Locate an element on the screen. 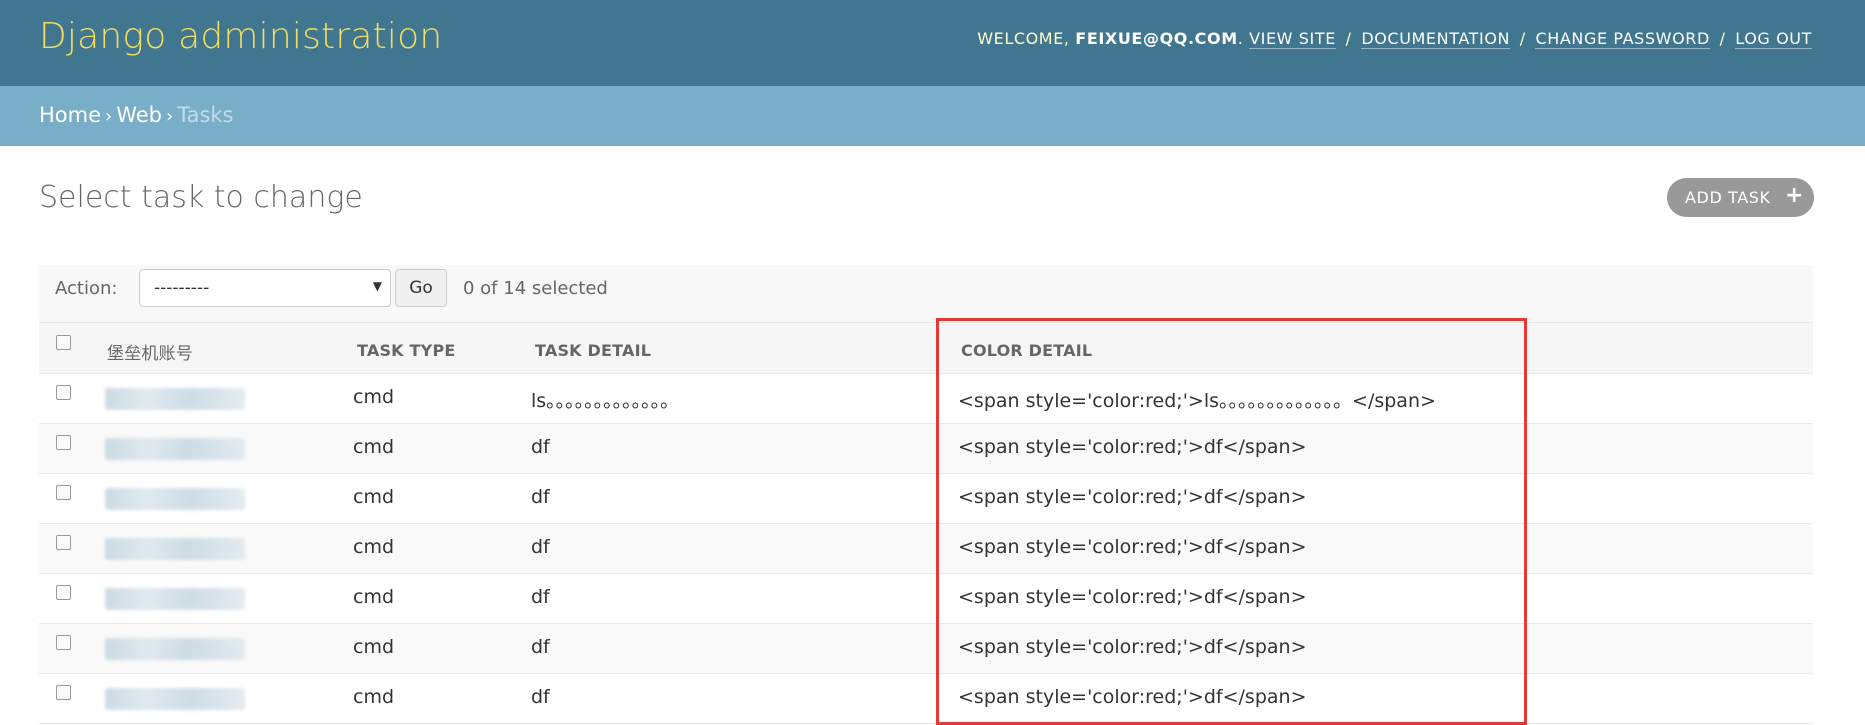 The width and height of the screenshot is (1865, 725). breadcrumb: Home › Web › Tasks is located at coordinates (932, 116).